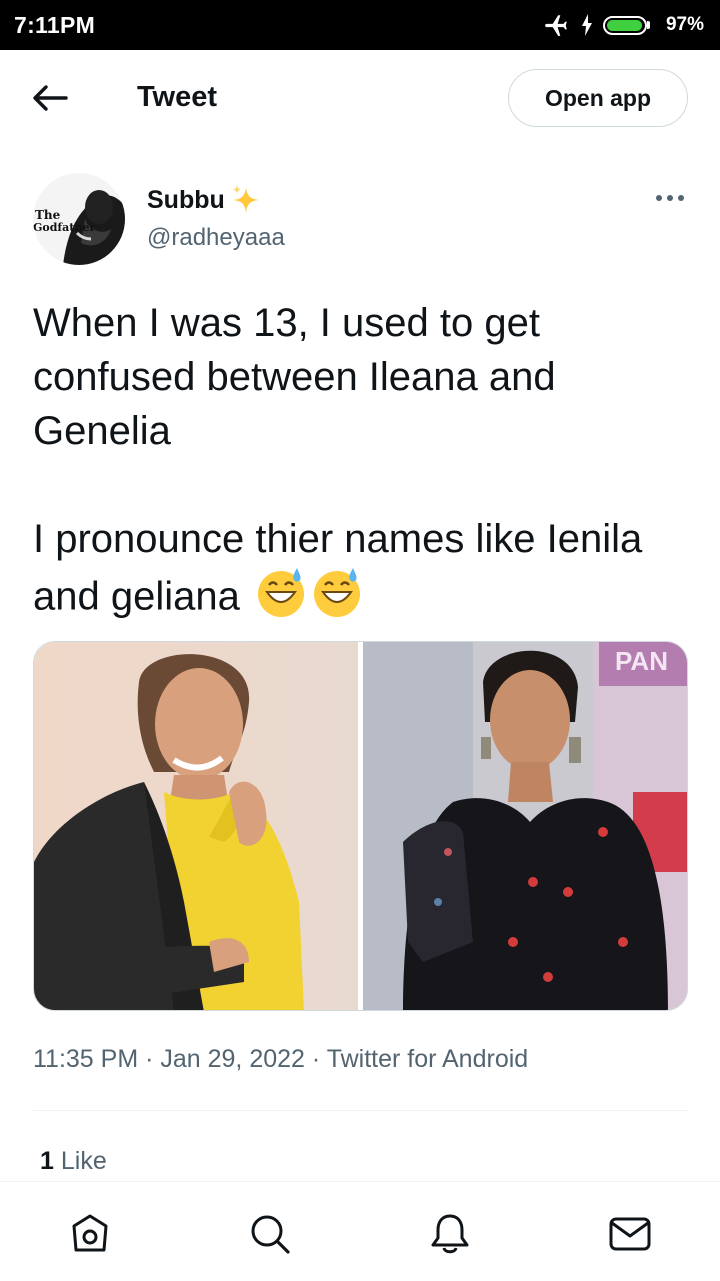  What do you see at coordinates (556, 25) in the screenshot?
I see `airplane-icon` at bounding box center [556, 25].